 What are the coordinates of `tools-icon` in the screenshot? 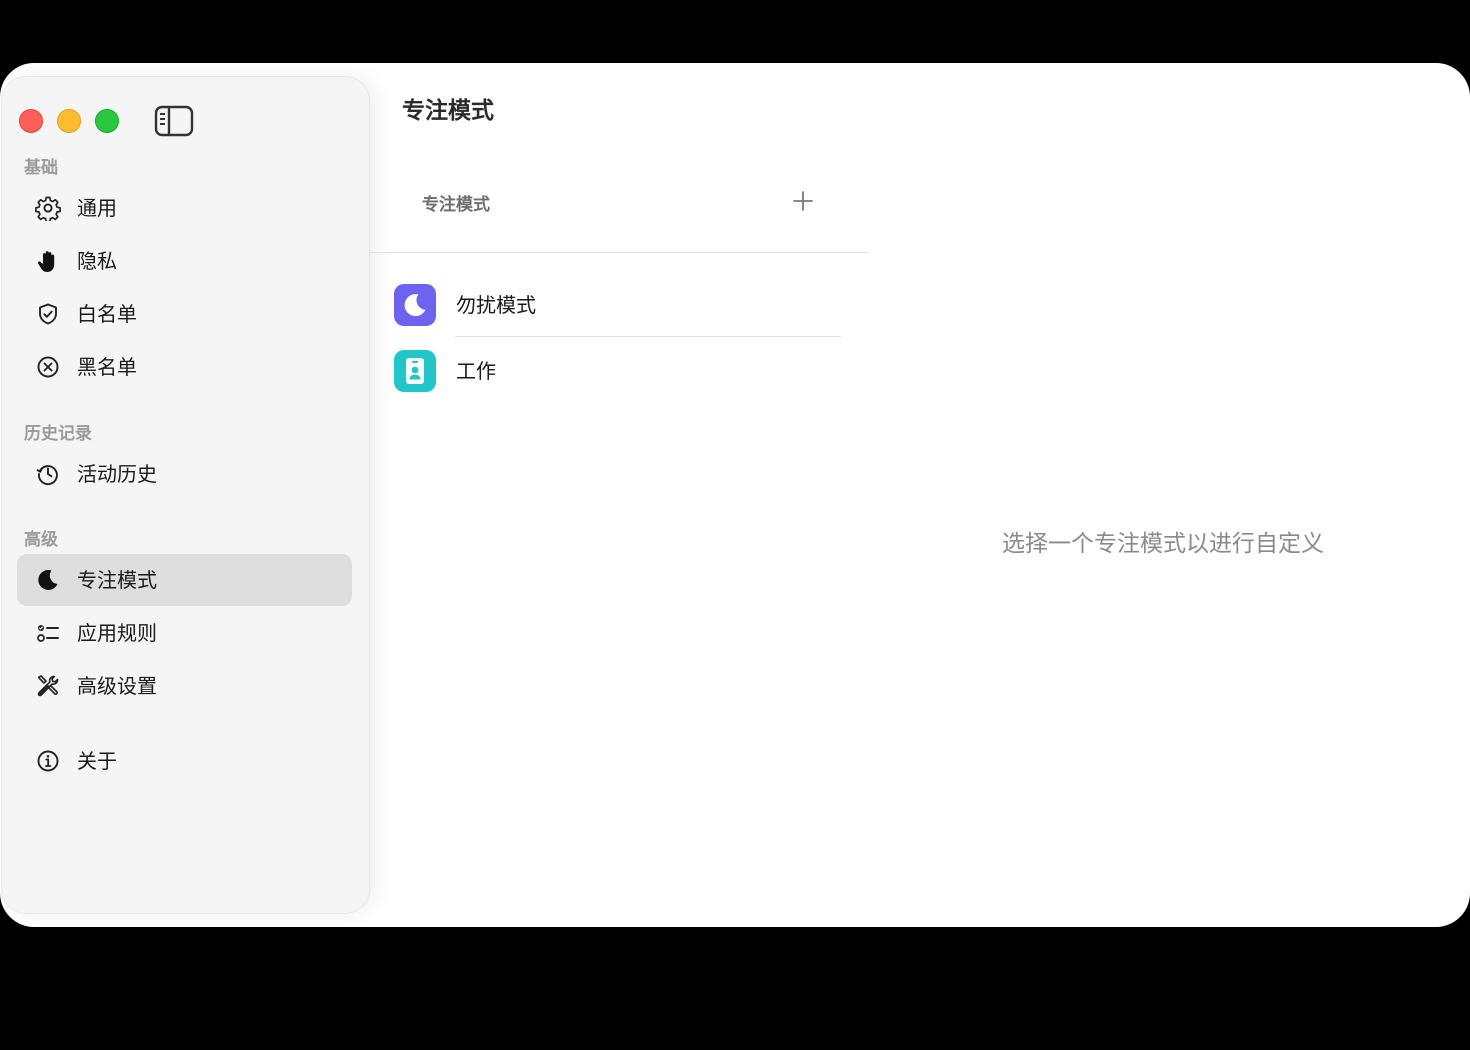 It's located at (48, 686).